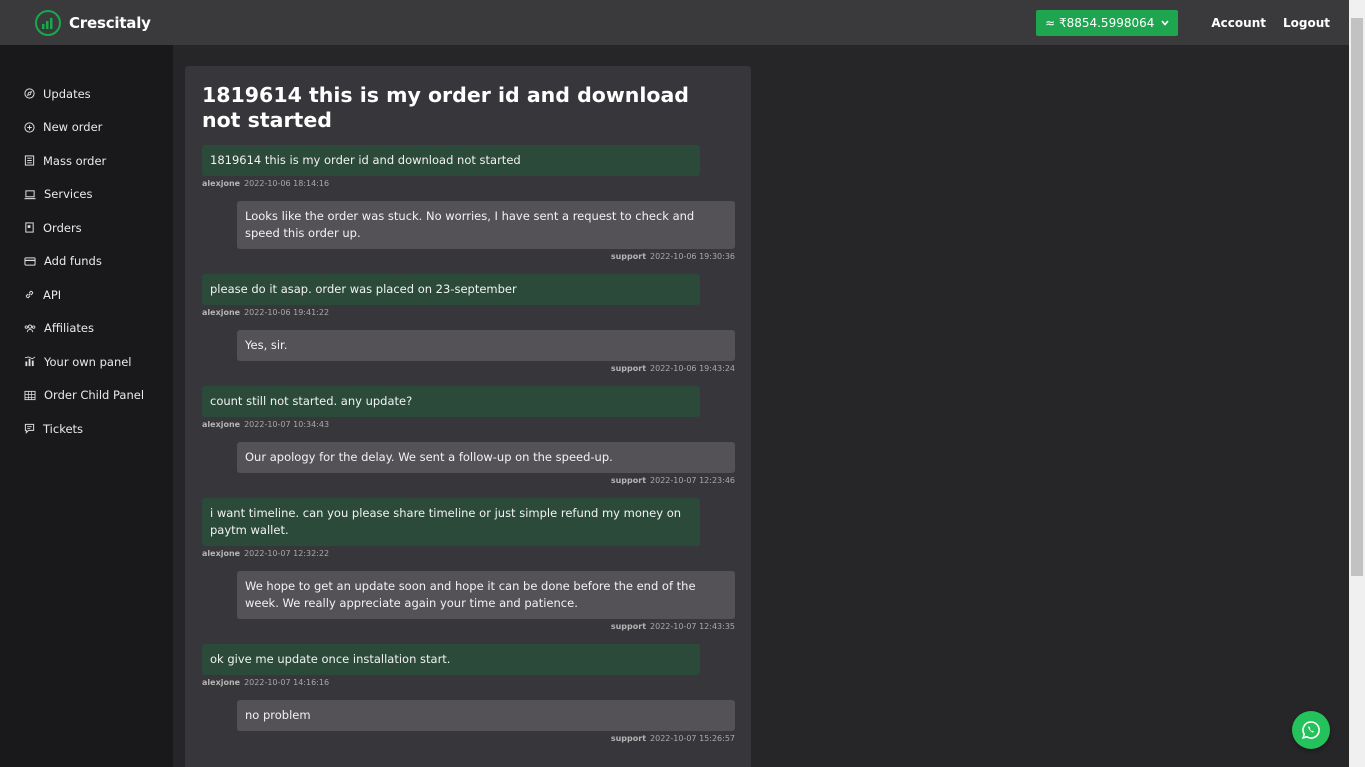 Image resolution: width=1365 pixels, height=767 pixels. I want to click on account-link: Account, so click(1238, 23).